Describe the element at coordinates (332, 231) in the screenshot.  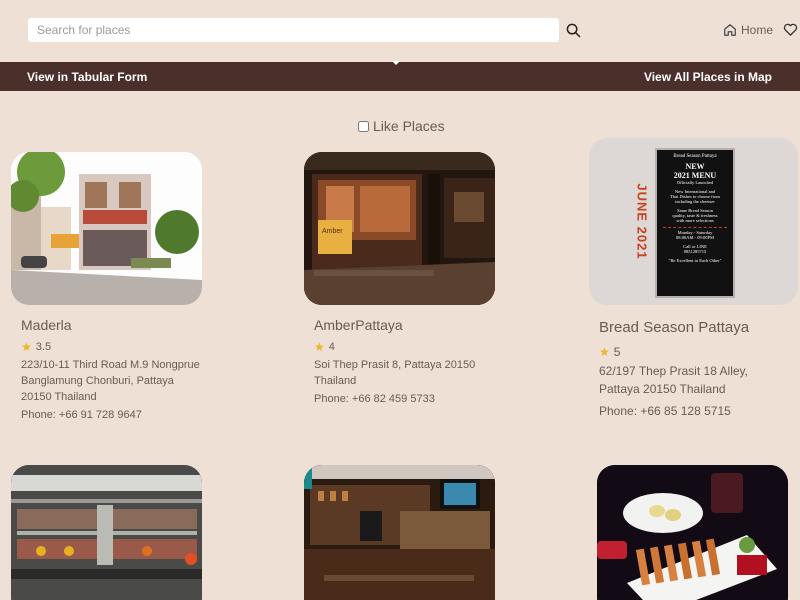
I see `storefront-sign: Amber` at that location.